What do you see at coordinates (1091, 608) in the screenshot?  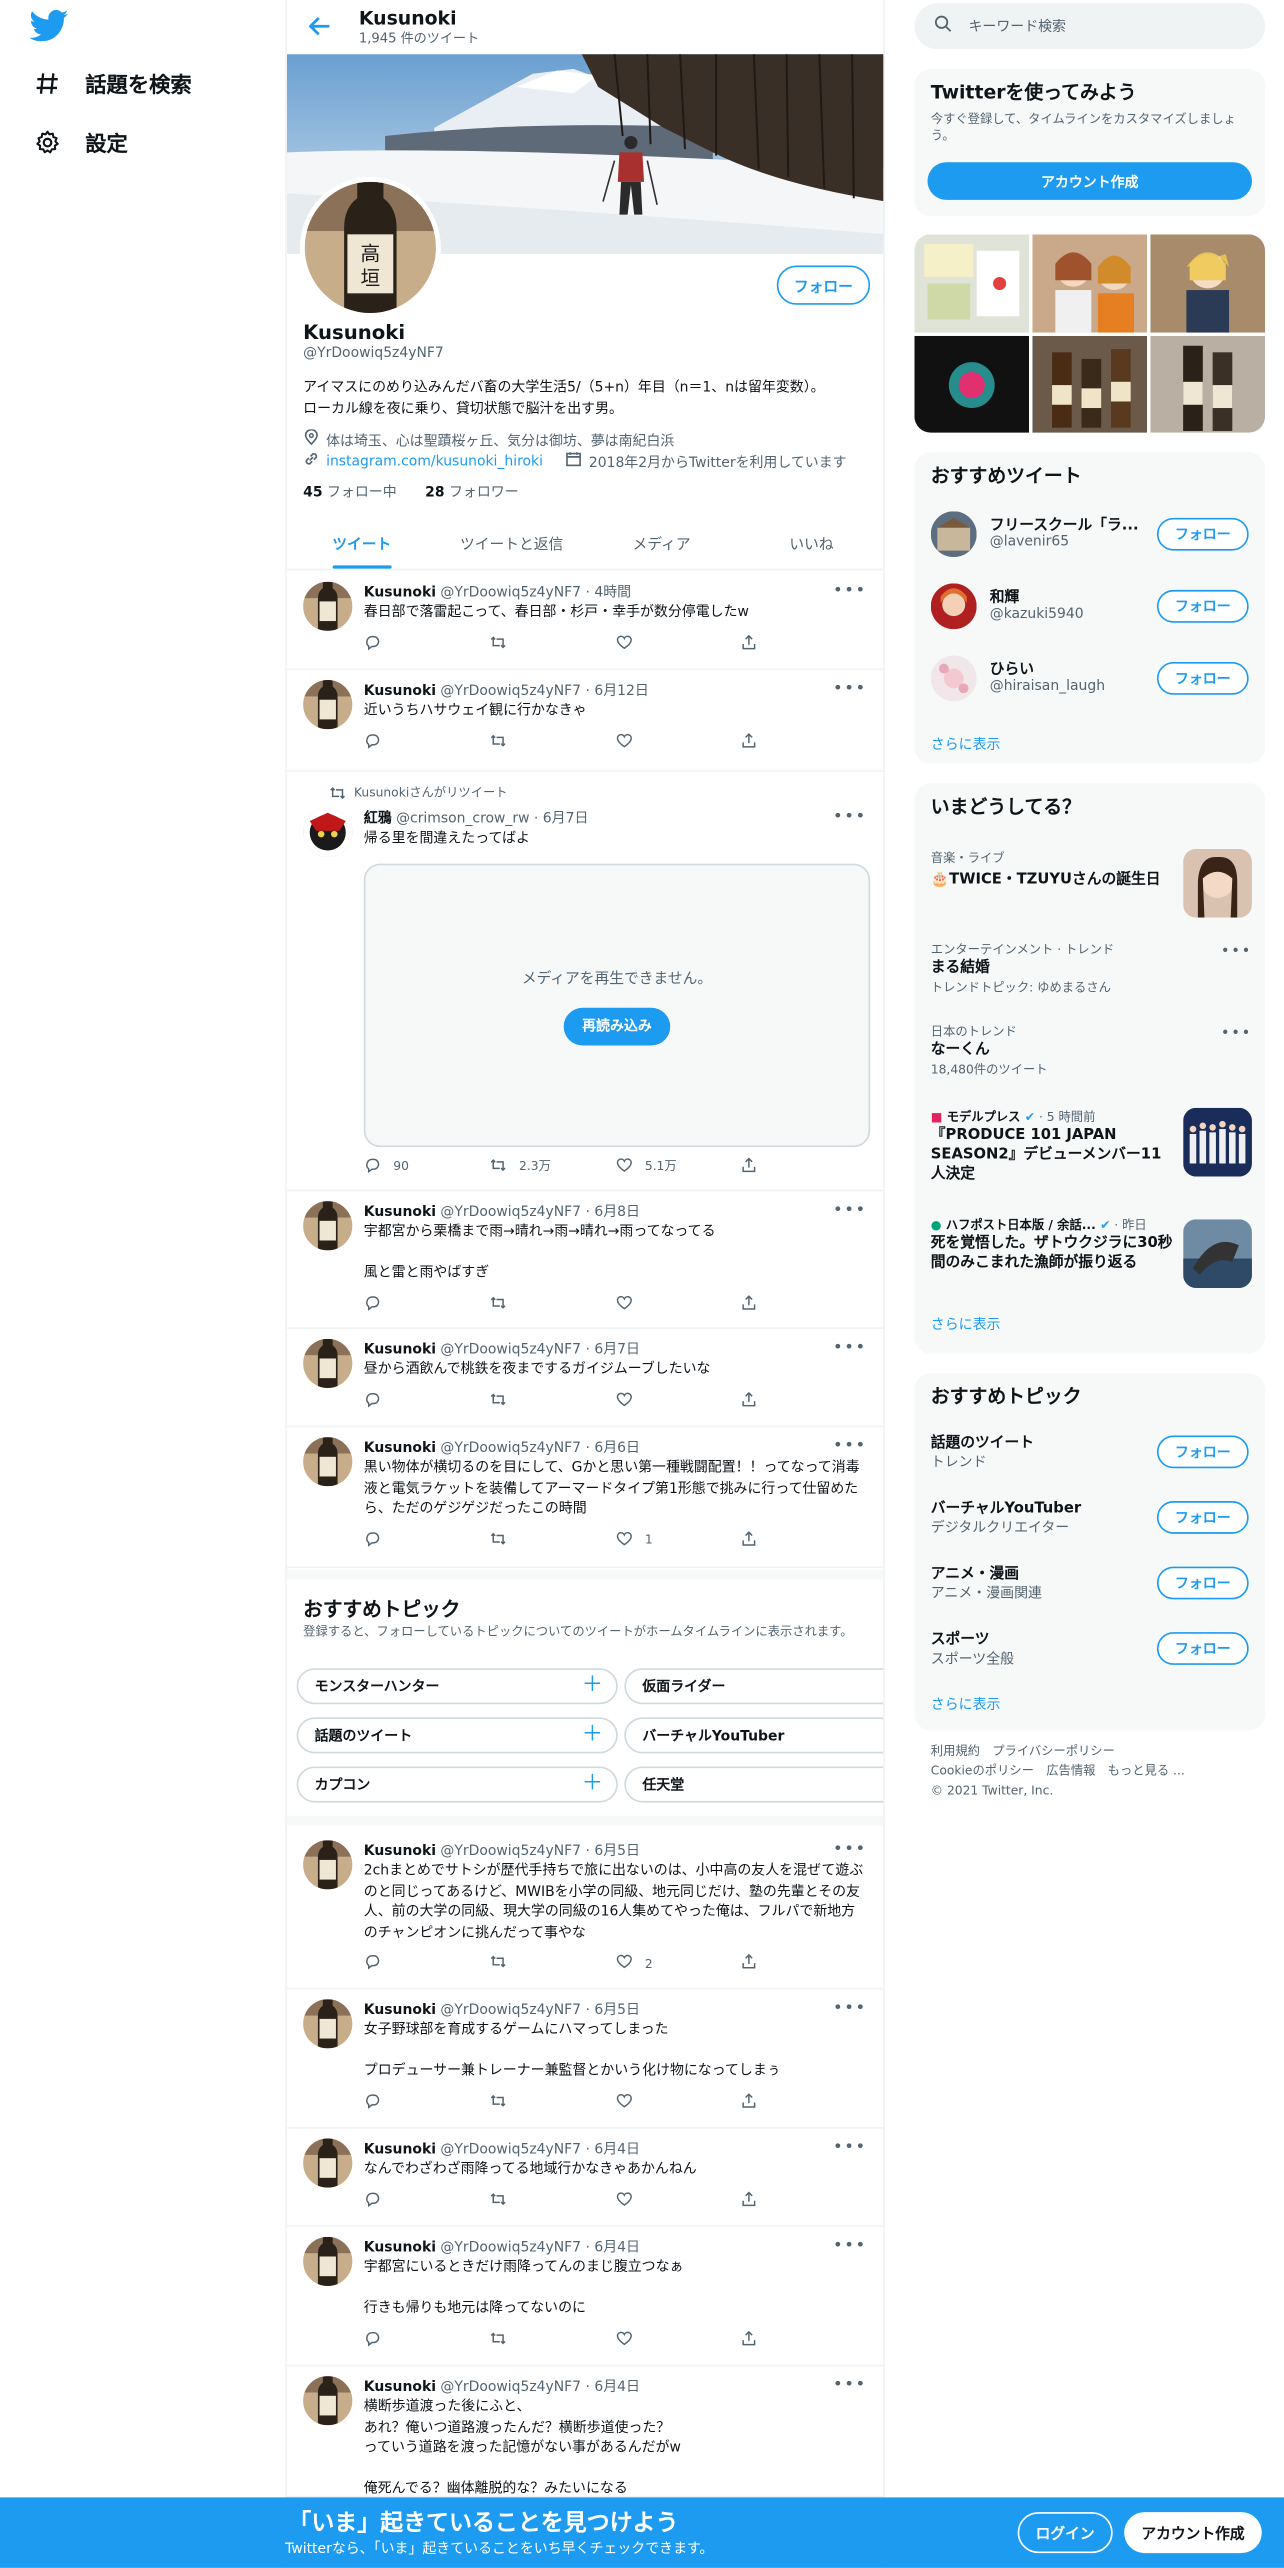 I see `suggested-user: 和輝 @kazuki5940 フォロー` at bounding box center [1091, 608].